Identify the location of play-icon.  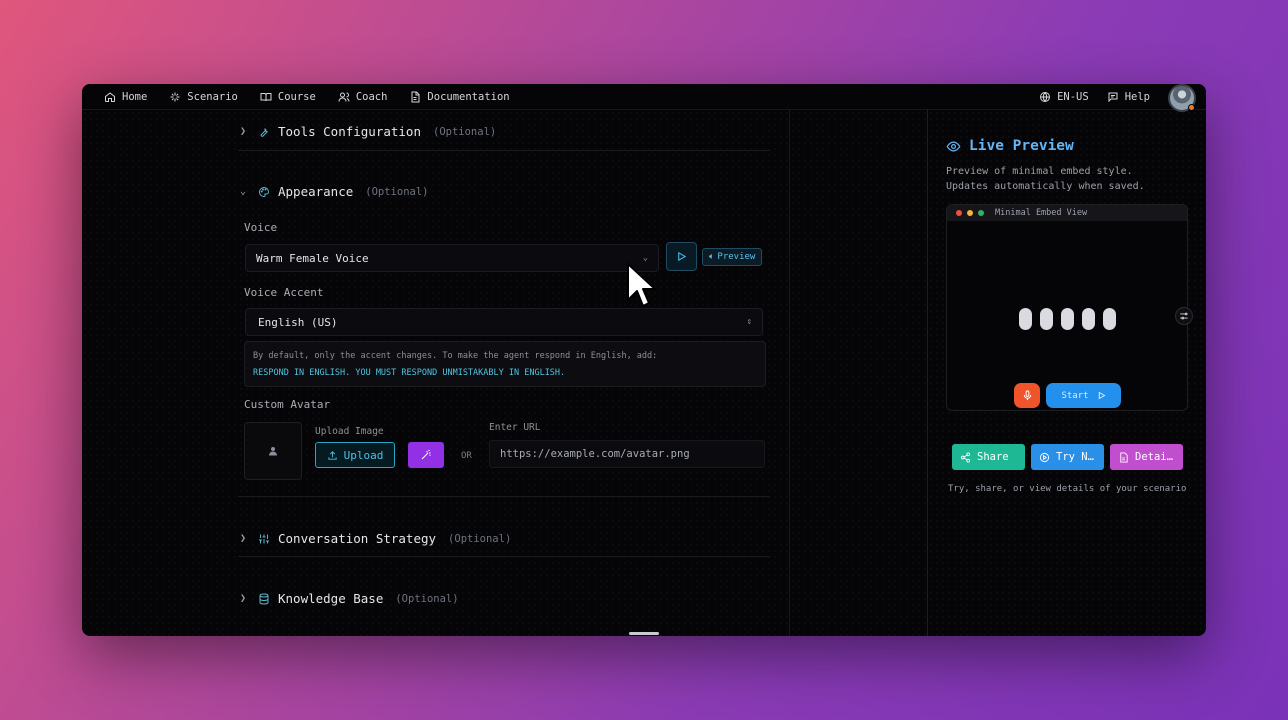
(682, 256).